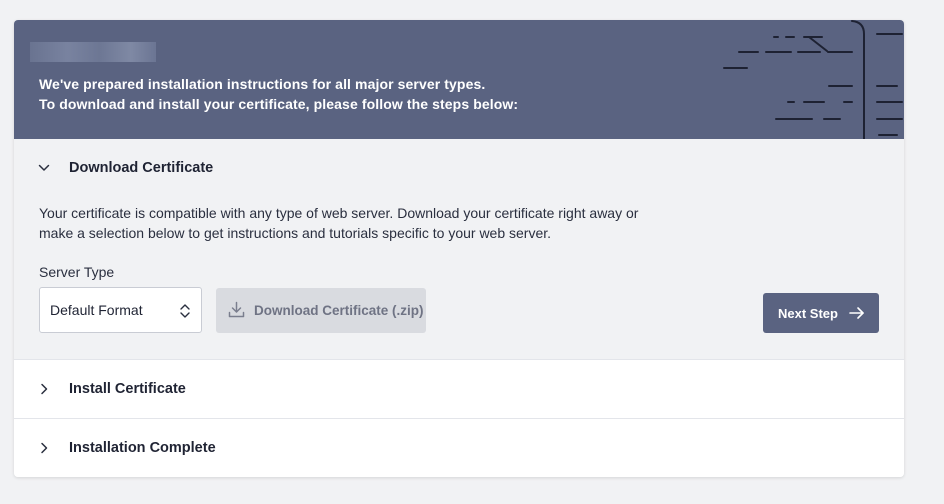 Image resolution: width=944 pixels, height=504 pixels. What do you see at coordinates (185, 311) in the screenshot?
I see `updown-icon` at bounding box center [185, 311].